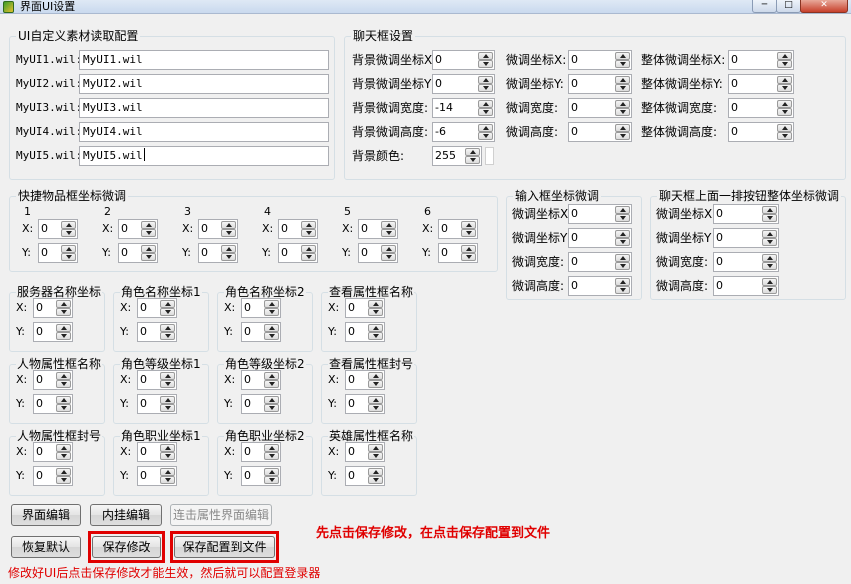 The height and width of the screenshot is (584, 851). I want to click on bg-color-swatch, so click(489, 156).